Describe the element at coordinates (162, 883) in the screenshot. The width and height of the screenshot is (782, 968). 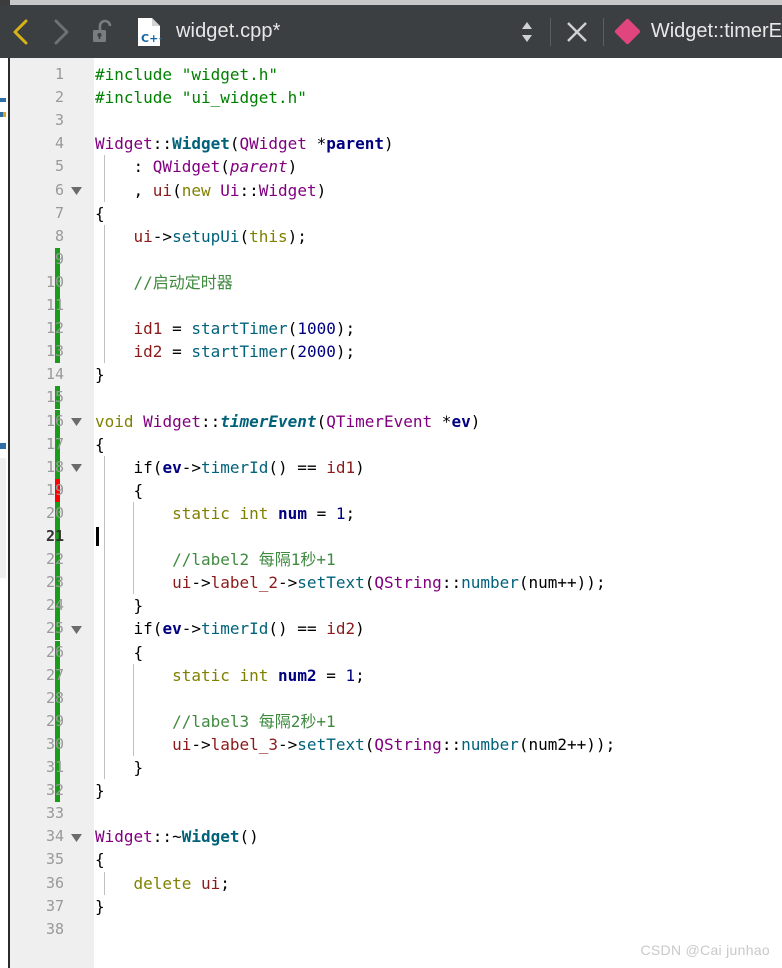
I see `code-line: delete ui;` at that location.